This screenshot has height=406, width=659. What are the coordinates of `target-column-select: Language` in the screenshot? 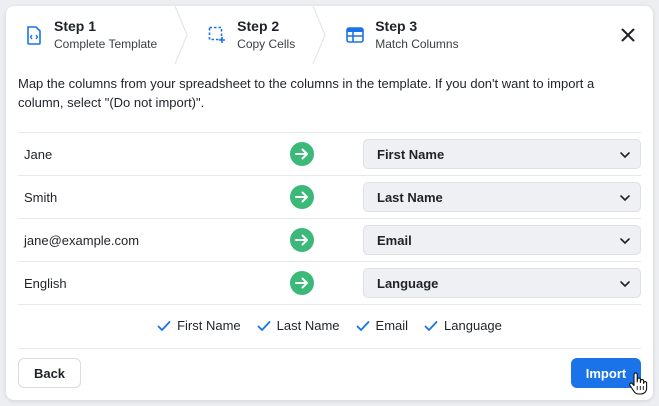 It's located at (502, 283).